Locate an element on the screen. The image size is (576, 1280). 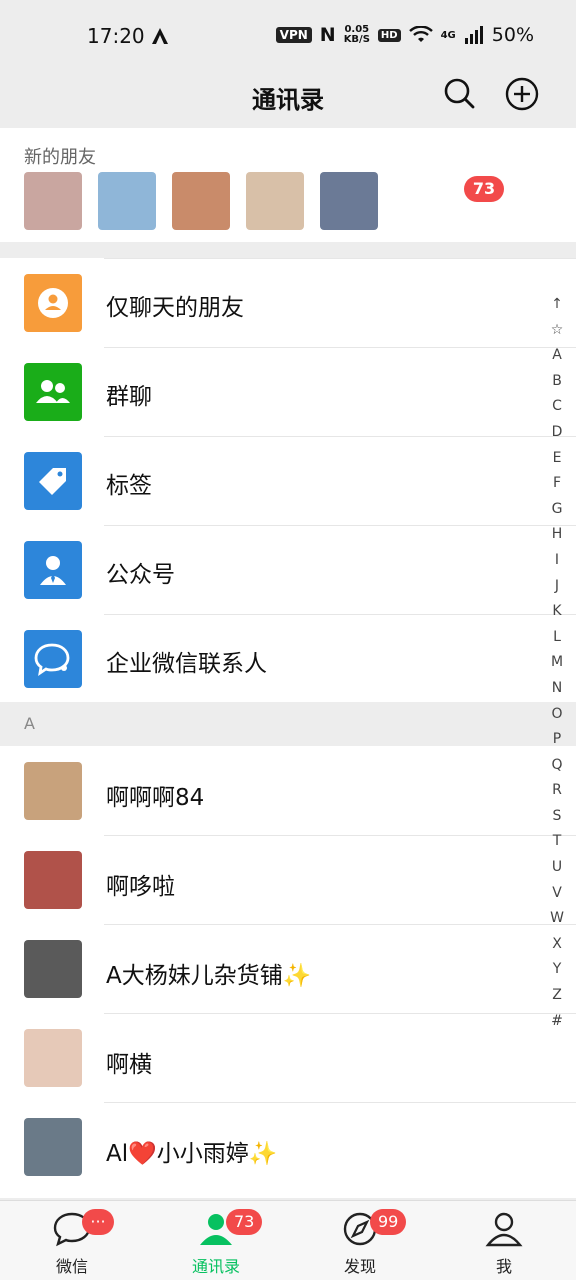
index-letter: P is located at coordinates (557, 740).